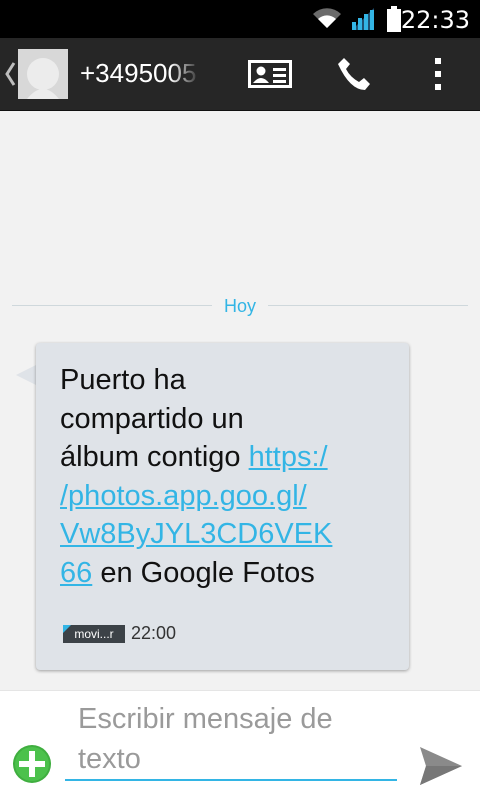 The height and width of the screenshot is (801, 480). I want to click on message-text-line: álbum contigo, so click(150, 457).